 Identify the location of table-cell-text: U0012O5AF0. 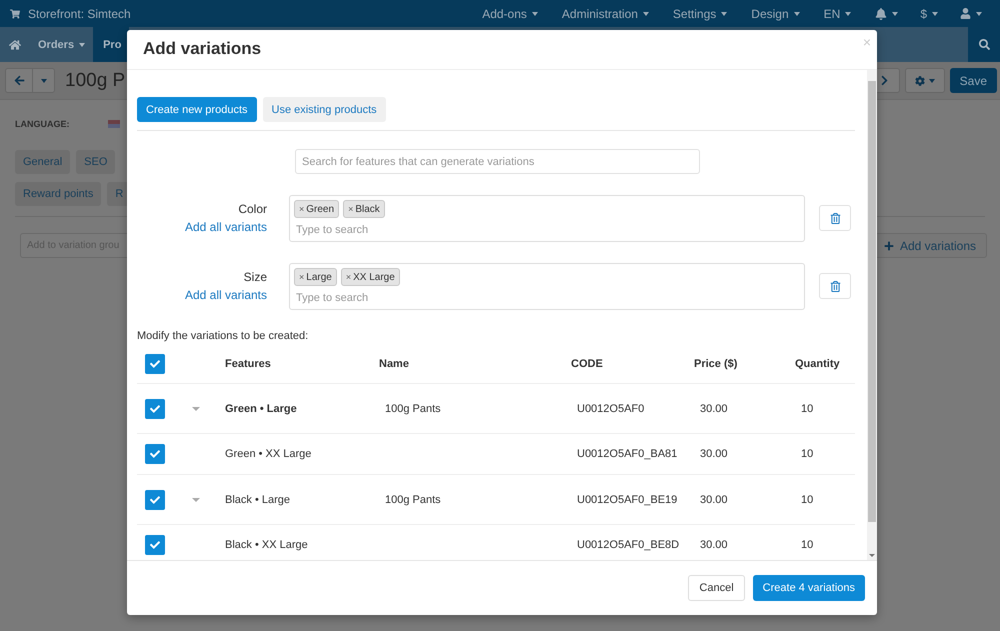
(611, 408).